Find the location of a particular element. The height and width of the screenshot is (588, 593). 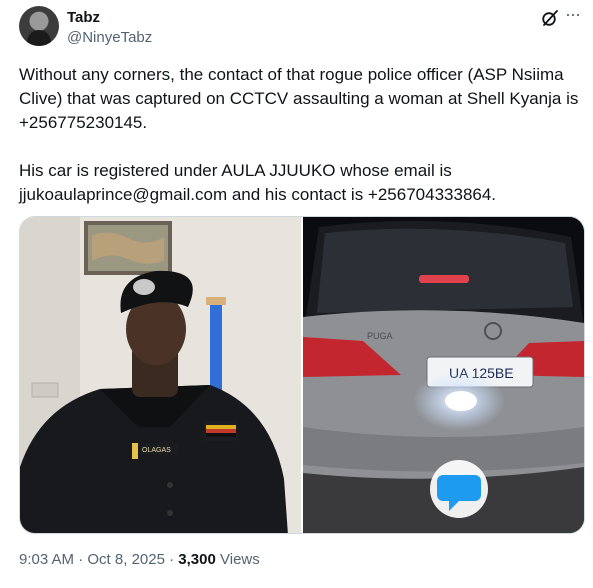

author-handle: @NinyeTabz is located at coordinates (109, 37).